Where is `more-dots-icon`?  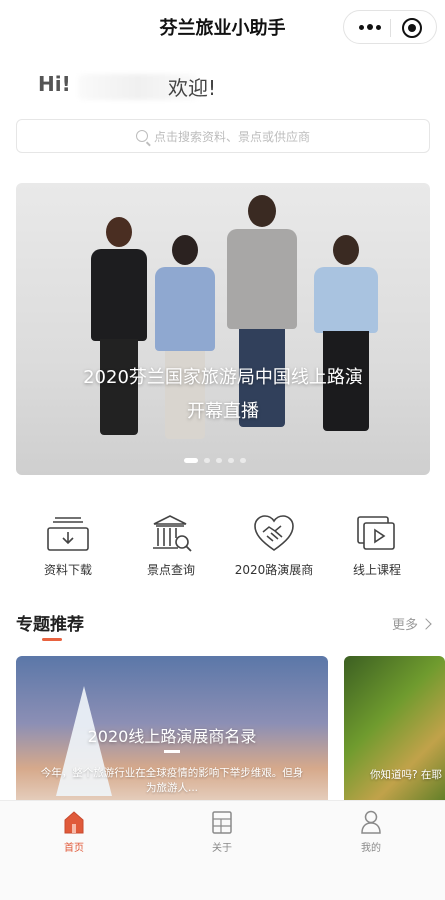 more-dots-icon is located at coordinates (370, 27).